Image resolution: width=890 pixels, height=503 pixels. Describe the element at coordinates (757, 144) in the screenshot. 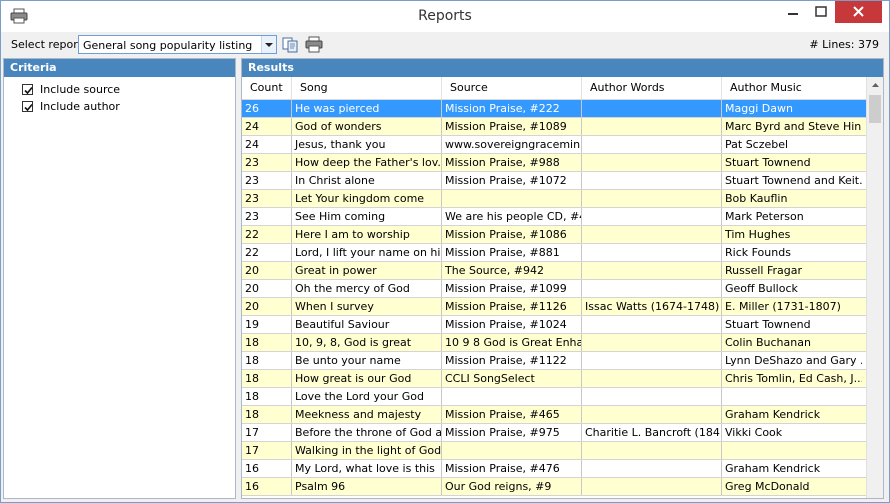

I see `table-cell: Pat Sczebel` at that location.